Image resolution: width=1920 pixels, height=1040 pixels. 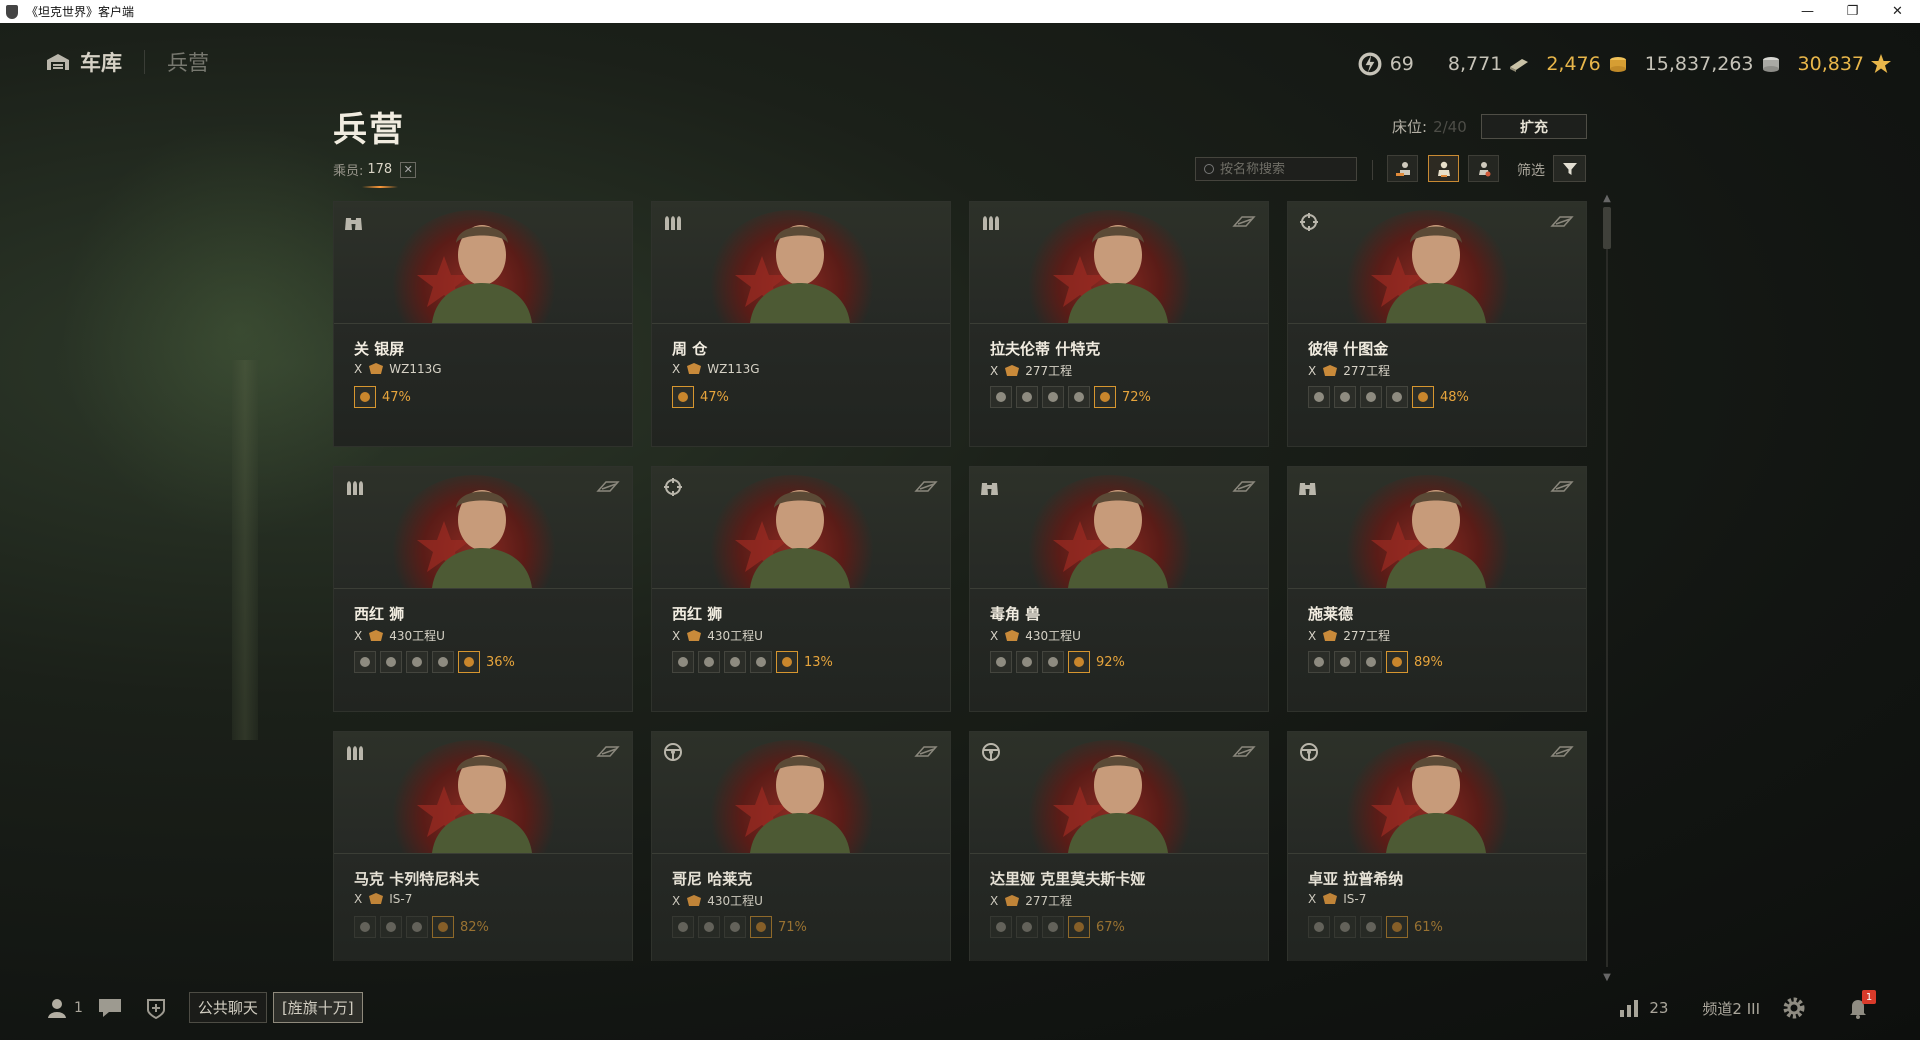 I want to click on ping-value: 23, so click(x=1659, y=1008).